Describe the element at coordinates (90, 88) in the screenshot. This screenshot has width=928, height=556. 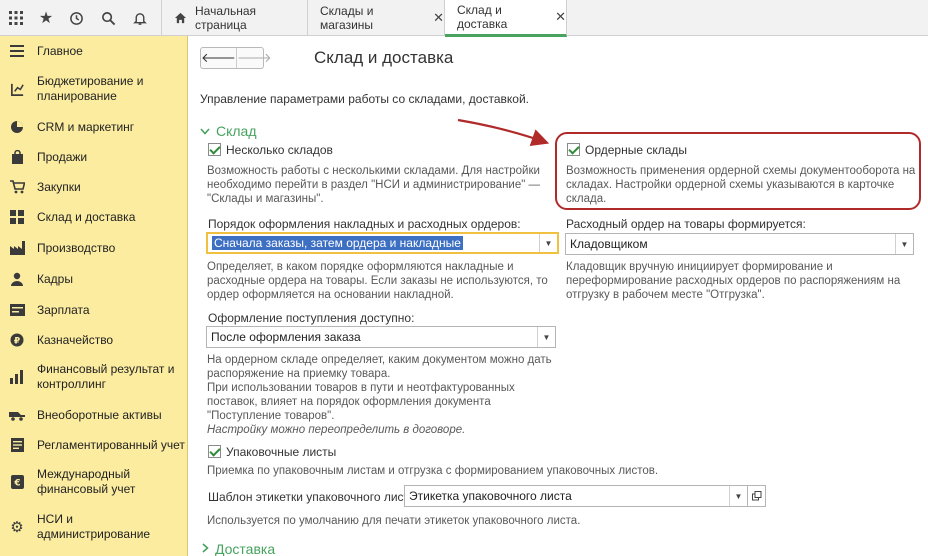
I see `sidebar-item-label: Бюджетирование и планирование` at that location.